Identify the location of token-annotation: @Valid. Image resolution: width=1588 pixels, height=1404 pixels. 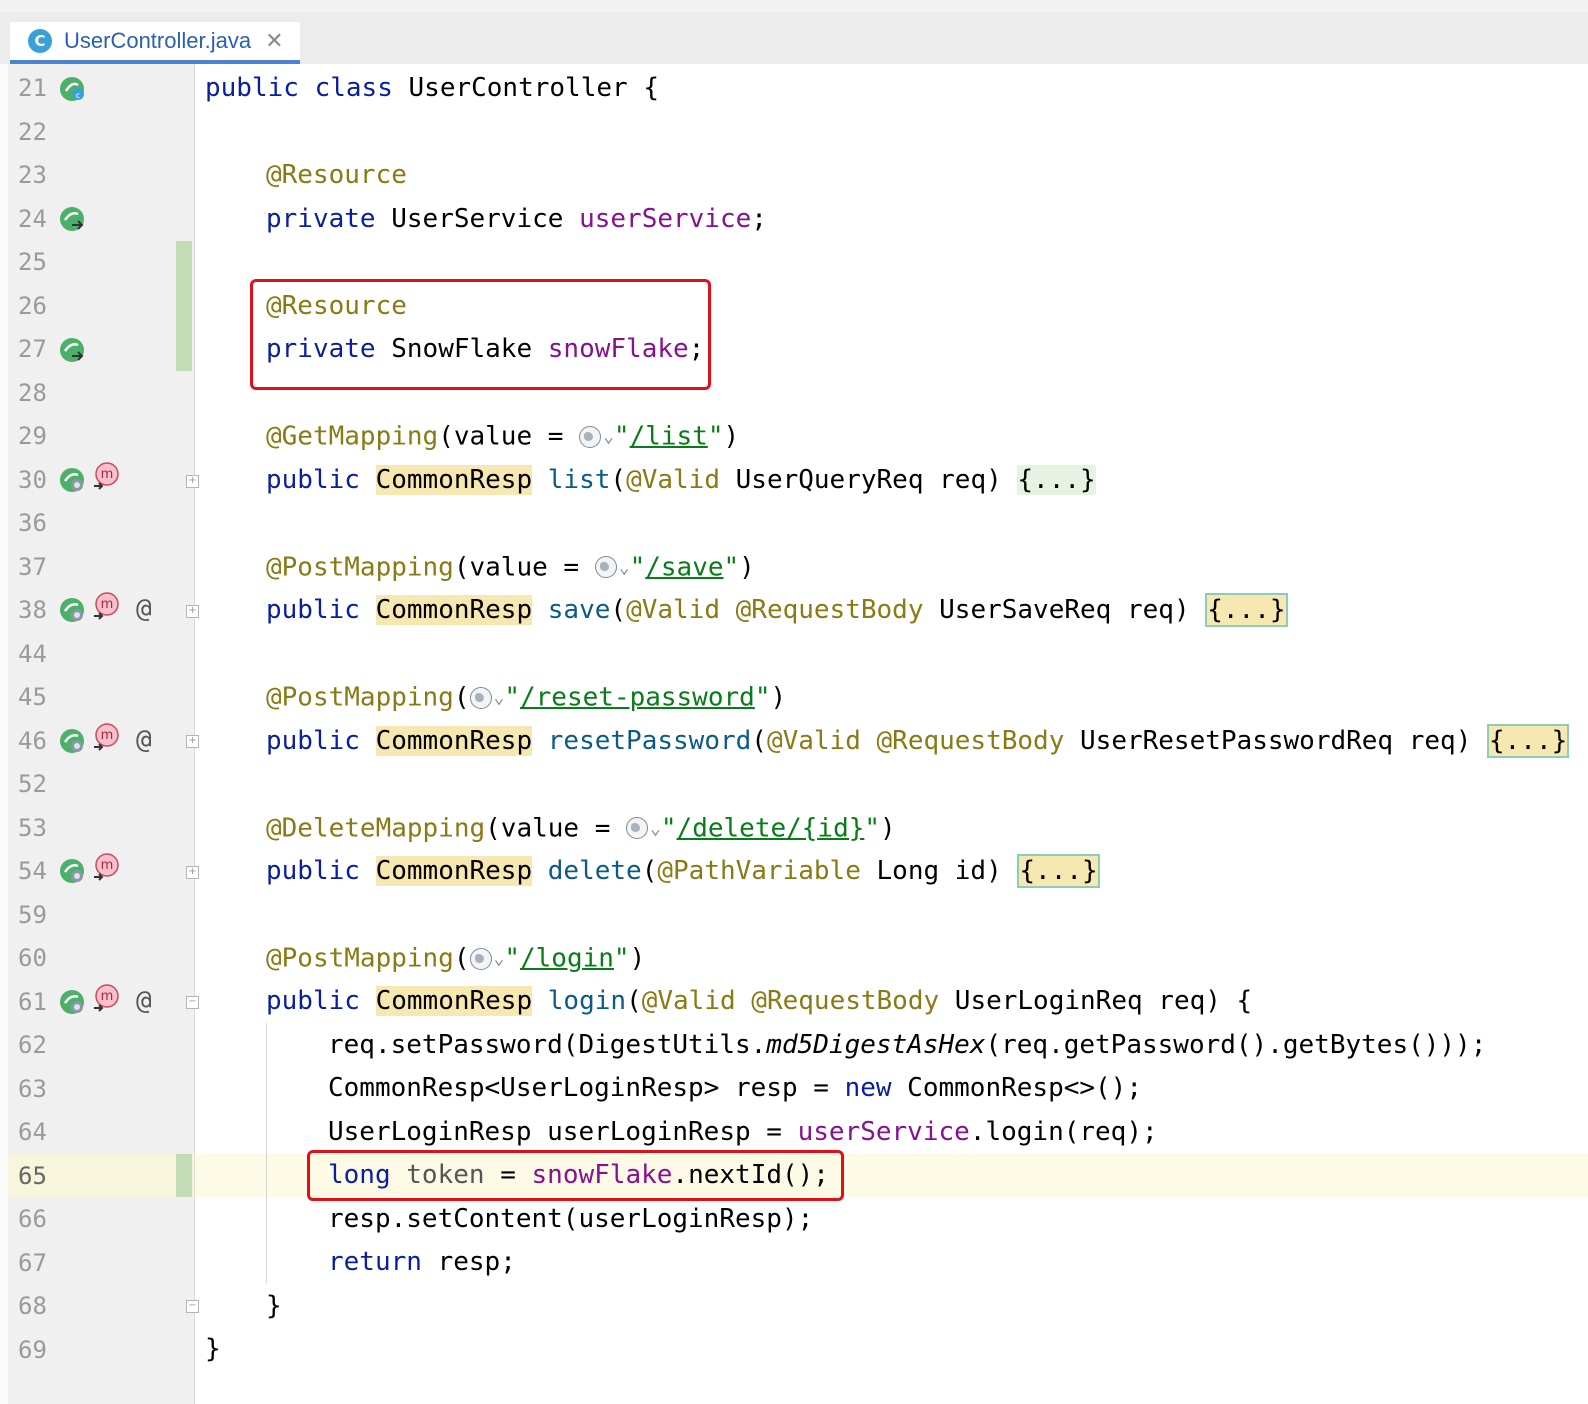
(673, 610).